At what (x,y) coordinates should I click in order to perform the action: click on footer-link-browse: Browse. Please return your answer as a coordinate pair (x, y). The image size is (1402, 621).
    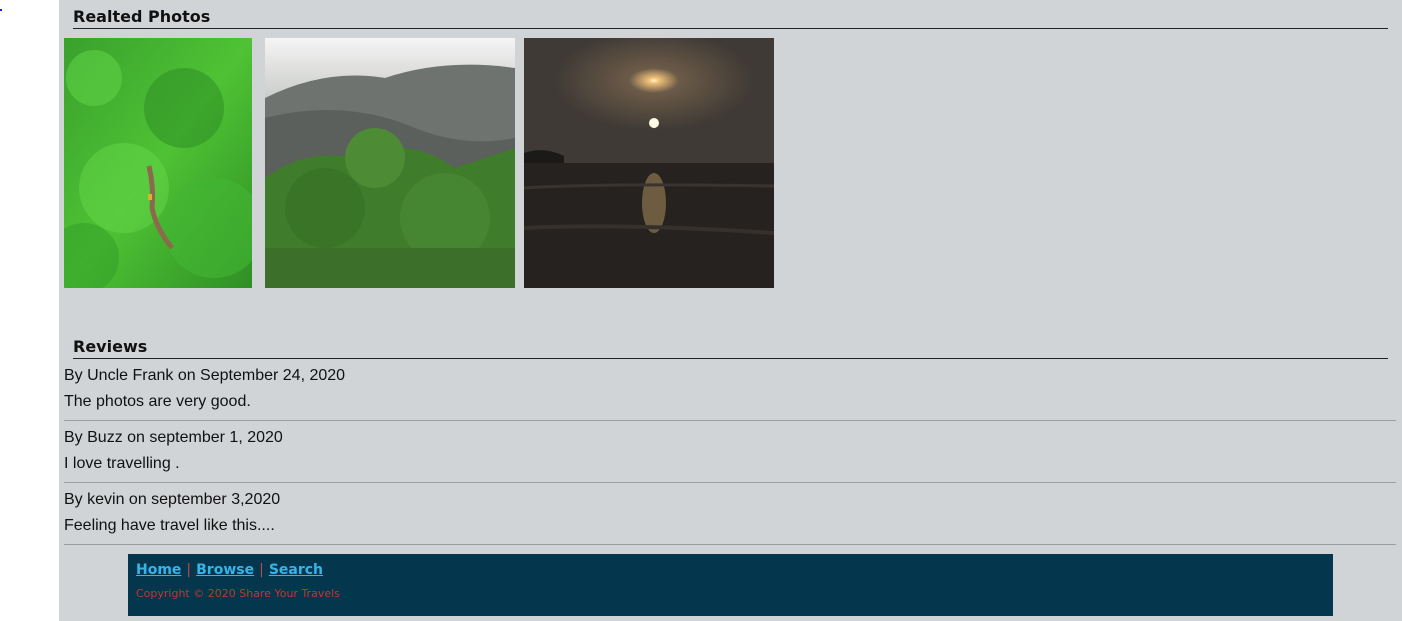
    Looking at the image, I should click on (225, 570).